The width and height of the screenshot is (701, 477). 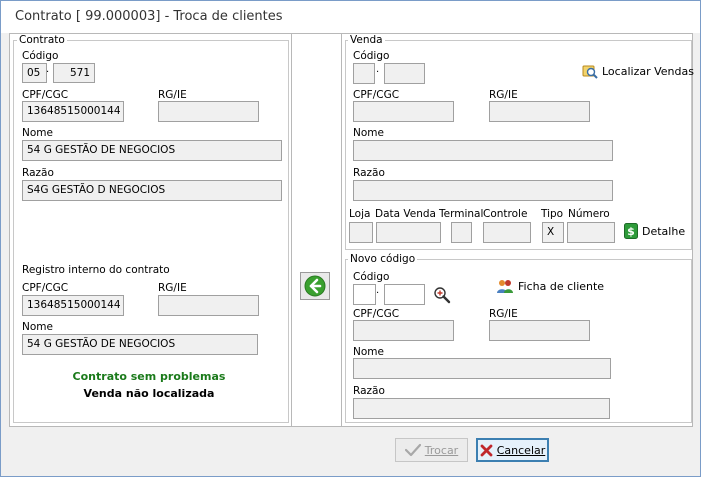 What do you see at coordinates (591, 232) in the screenshot?
I see `numero-field` at bounding box center [591, 232].